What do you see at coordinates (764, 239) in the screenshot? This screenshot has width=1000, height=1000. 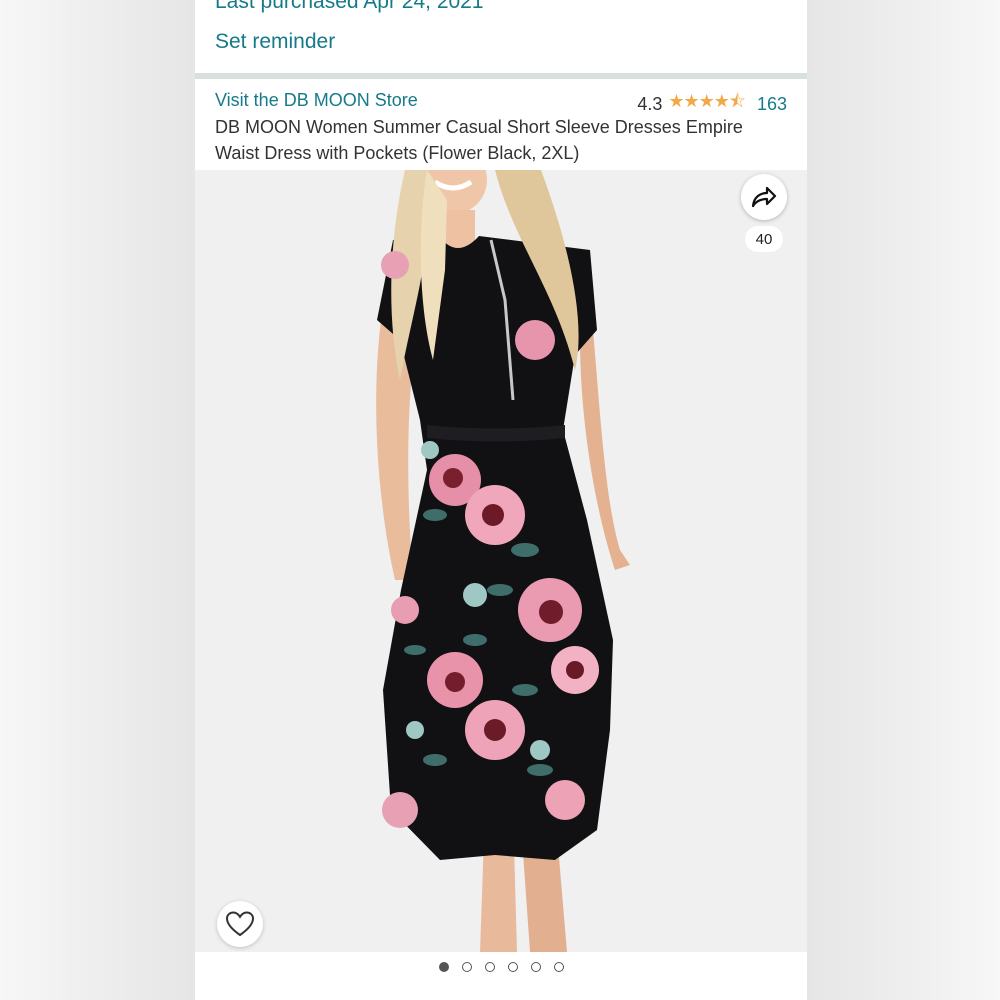 I see `share-count-badge: 40` at bounding box center [764, 239].